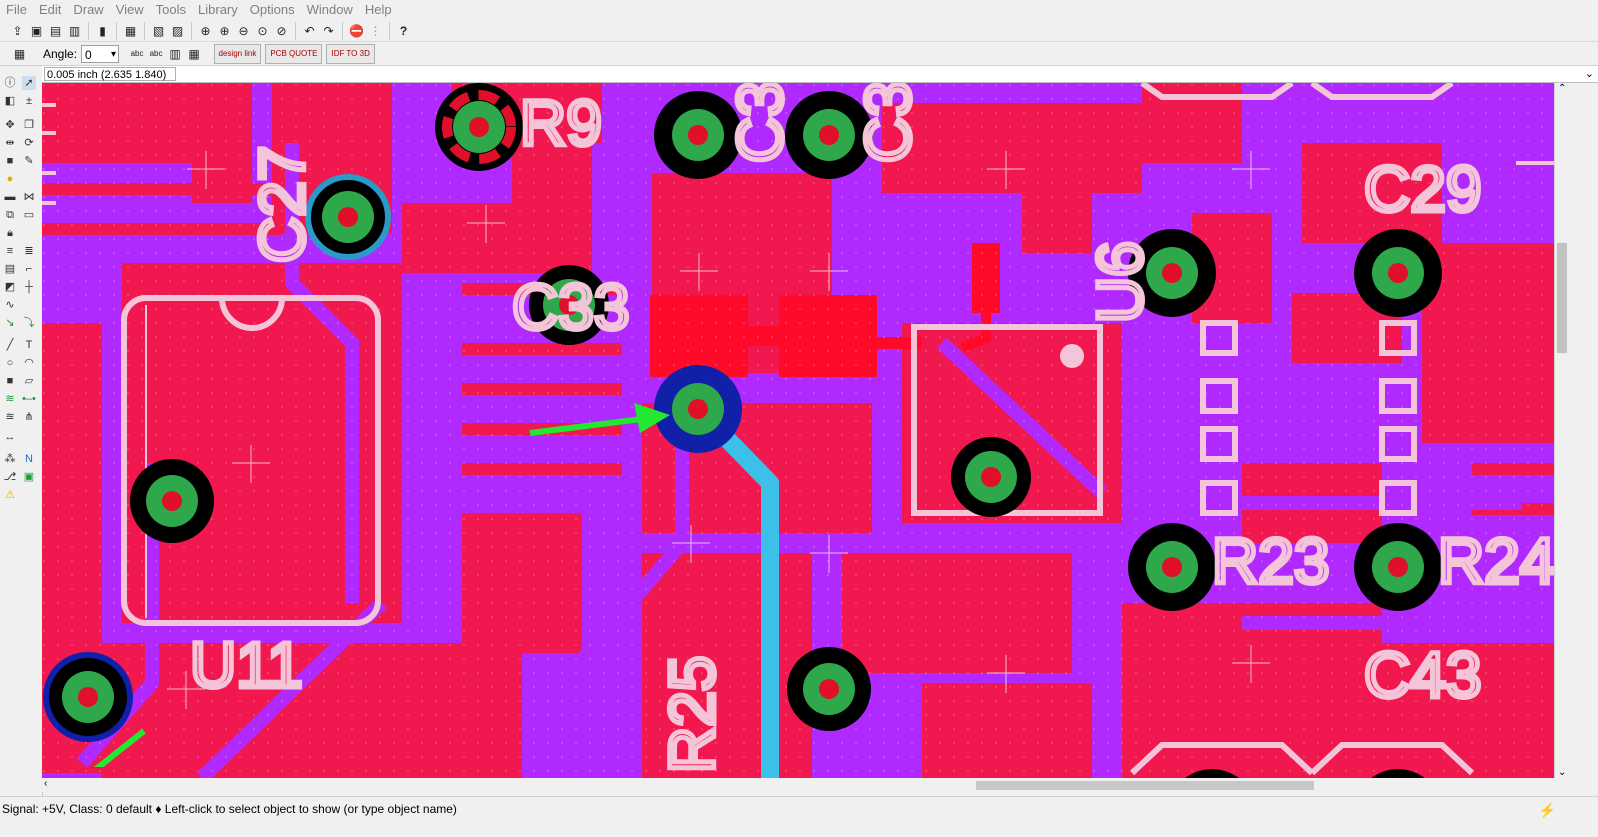 The image size is (1598, 837). I want to click on filled-rect-icon: ■, so click(10, 381).